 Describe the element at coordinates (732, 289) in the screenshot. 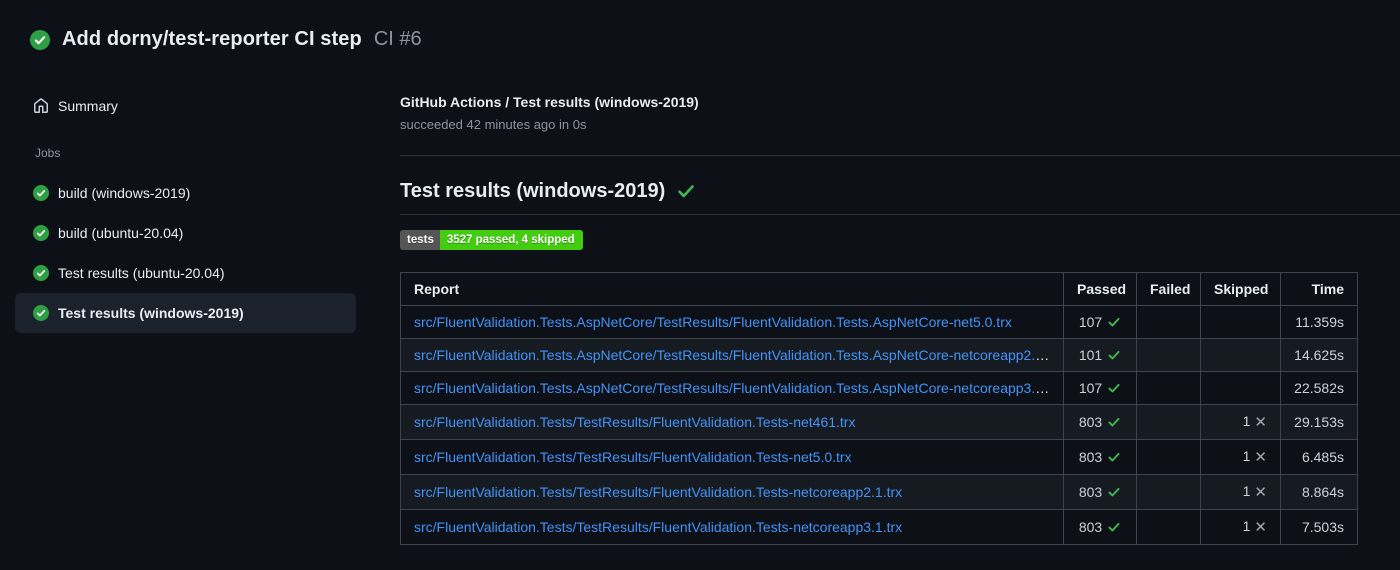

I see `column-header-report: Report` at that location.